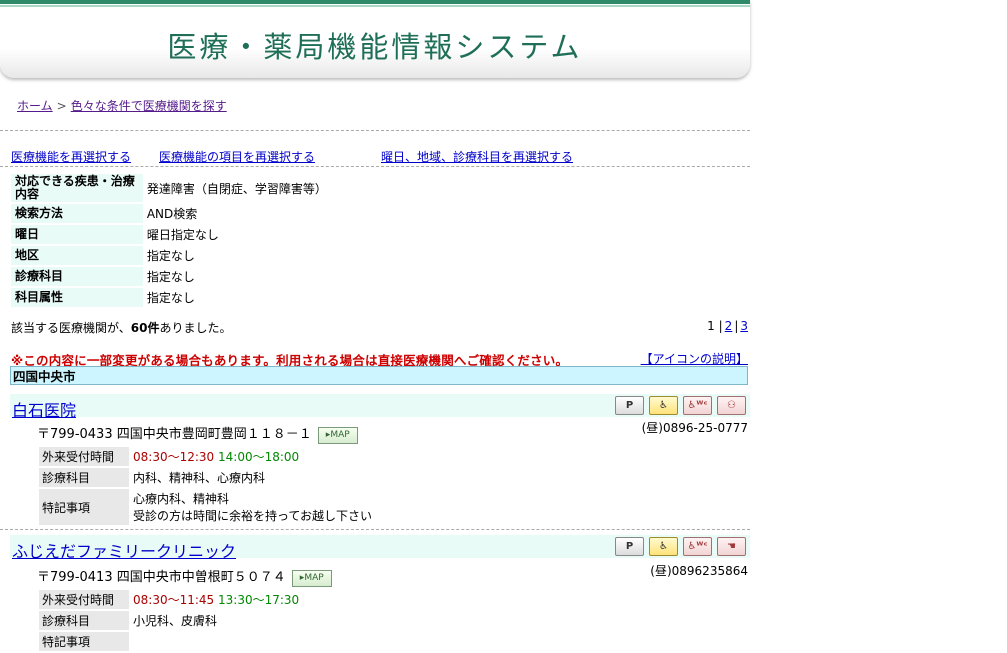 The height and width of the screenshot is (653, 1007). What do you see at coordinates (368, 477) in the screenshot?
I see `info-row: 診療科目 内科、精神科、心療内科` at bounding box center [368, 477].